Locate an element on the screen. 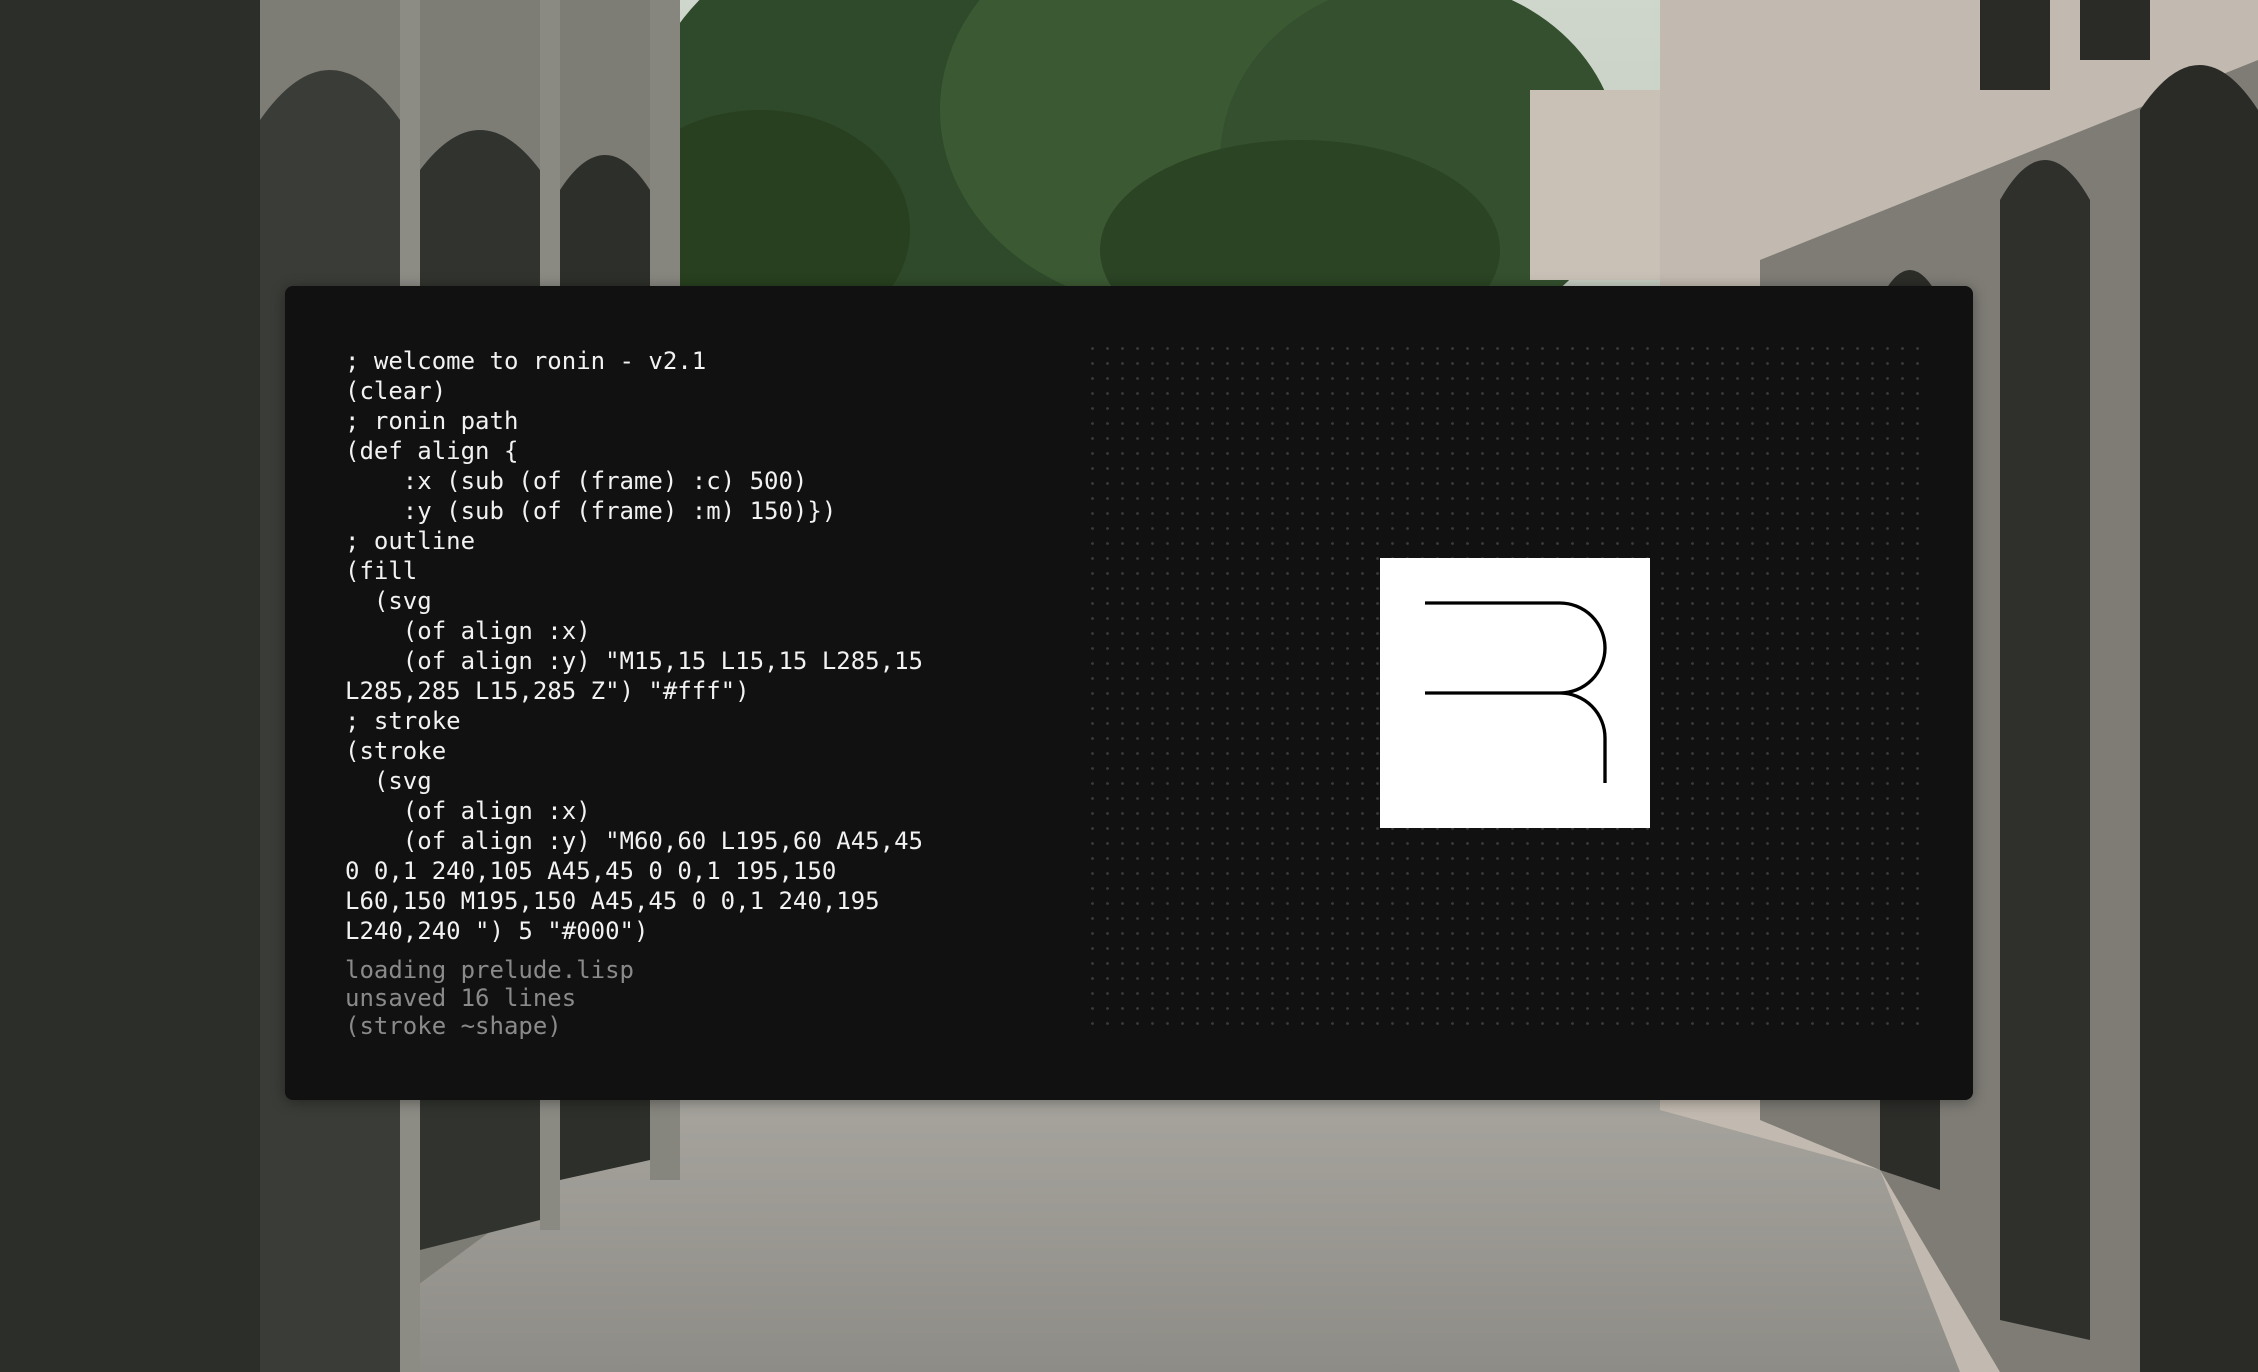 The height and width of the screenshot is (1372, 2258). code-line: L240,240 ") 5 "#000") is located at coordinates (685, 931).